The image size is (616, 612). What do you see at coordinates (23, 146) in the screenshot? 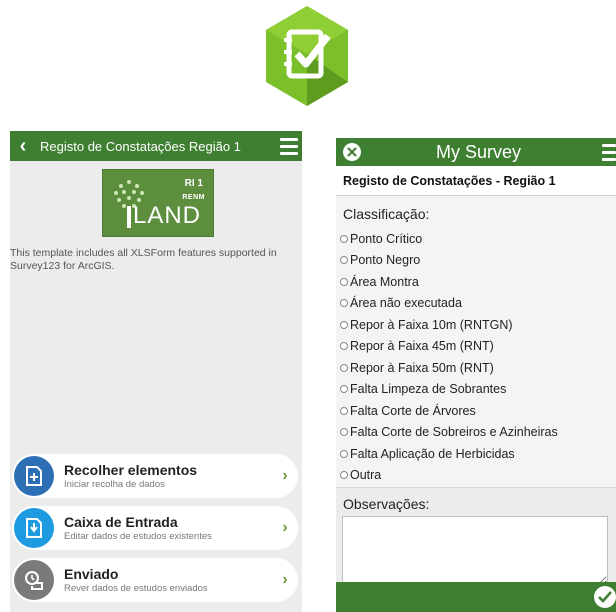
I see `chevron-left-icon: ‹` at bounding box center [23, 146].